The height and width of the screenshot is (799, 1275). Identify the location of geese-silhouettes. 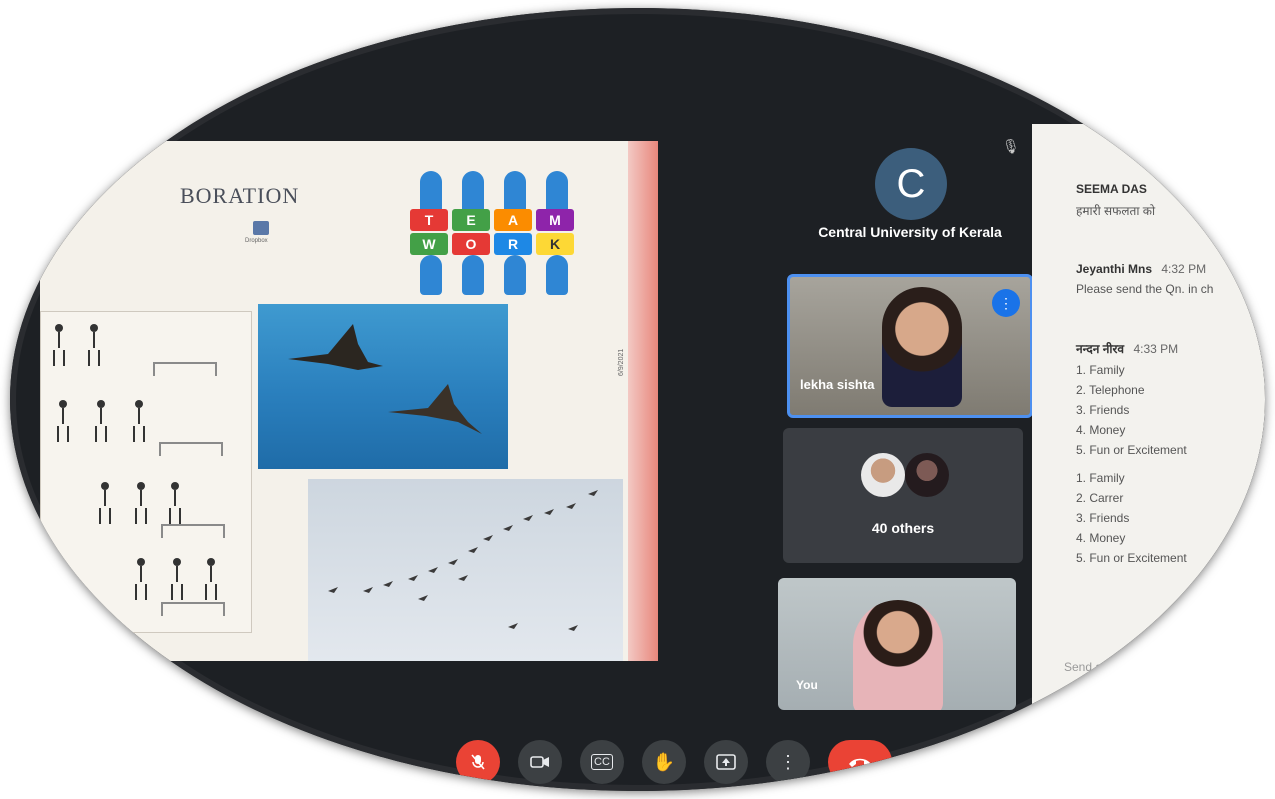
(385, 379).